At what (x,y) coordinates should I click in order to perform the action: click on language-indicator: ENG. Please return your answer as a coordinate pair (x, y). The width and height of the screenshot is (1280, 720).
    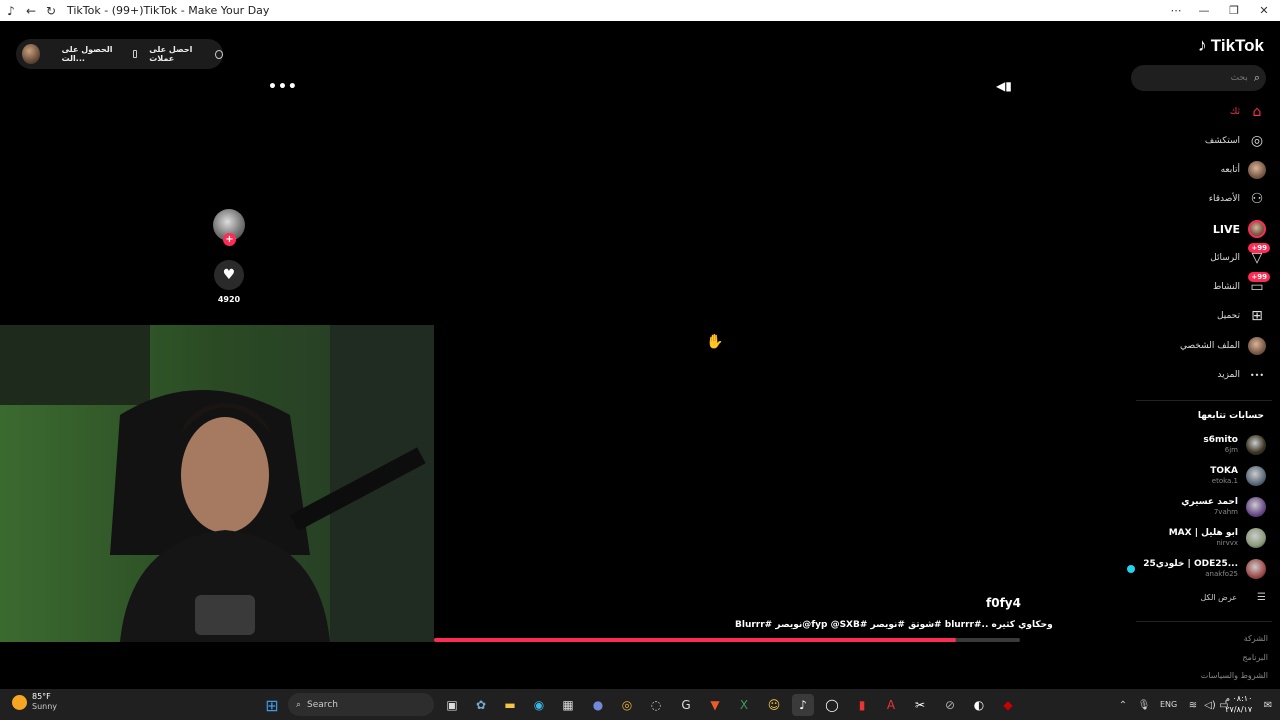
    Looking at the image, I should click on (1168, 704).